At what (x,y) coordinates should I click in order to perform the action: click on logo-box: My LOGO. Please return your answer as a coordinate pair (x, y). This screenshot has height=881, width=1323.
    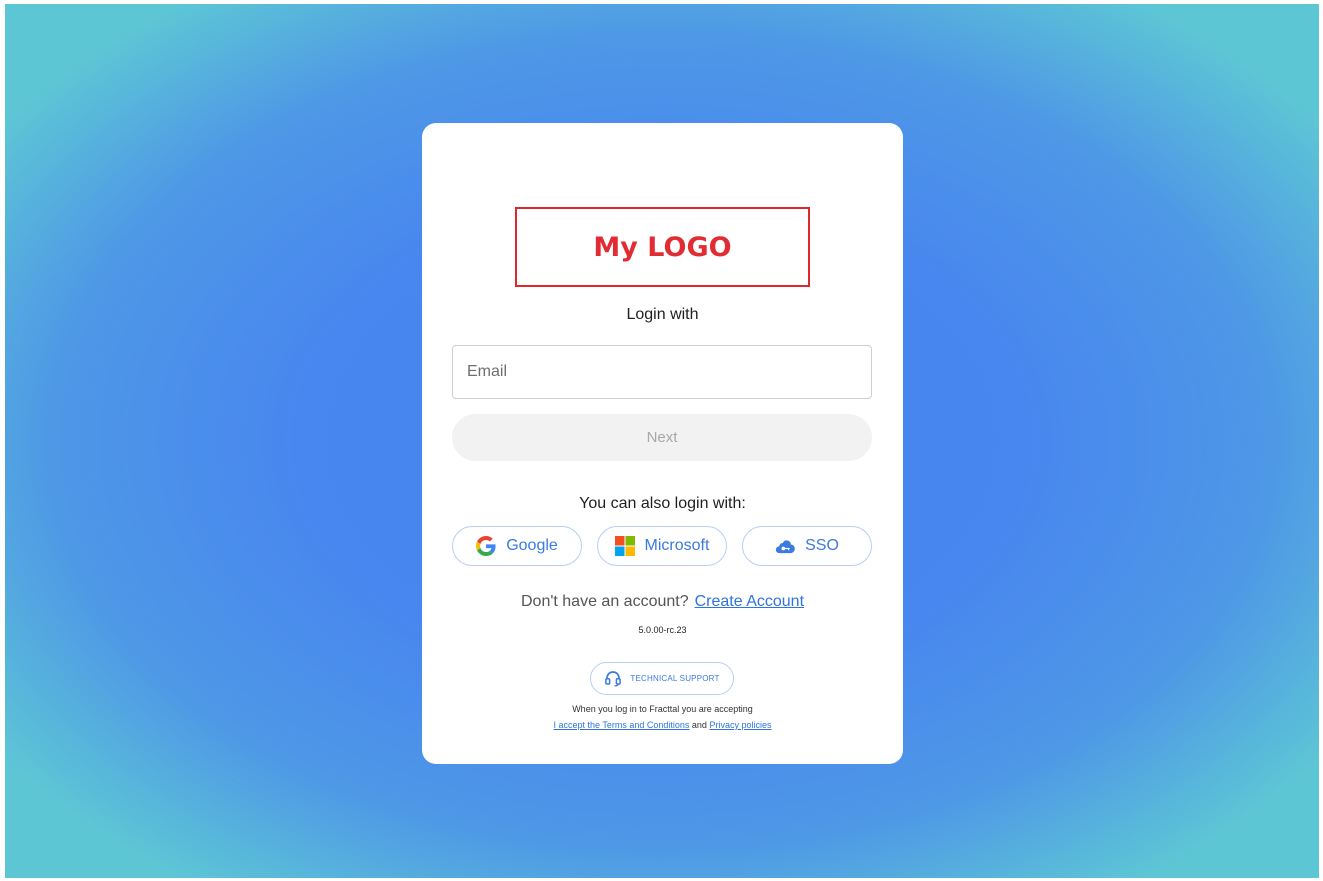
    Looking at the image, I should click on (662, 247).